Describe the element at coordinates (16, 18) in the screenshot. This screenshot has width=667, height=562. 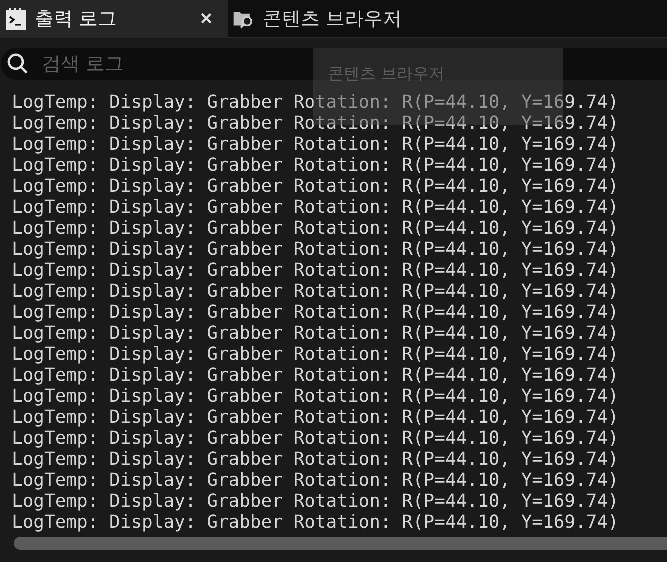
I see `terminal-icon` at that location.